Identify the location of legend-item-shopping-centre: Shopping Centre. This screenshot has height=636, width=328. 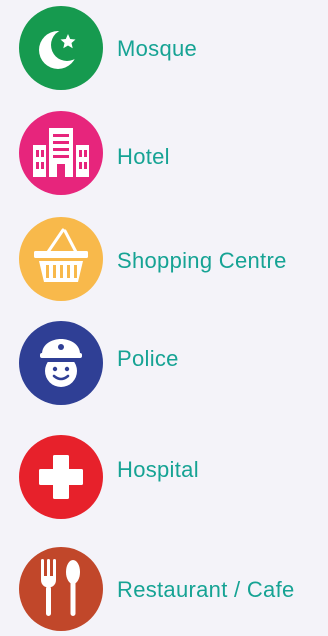
(164, 261).